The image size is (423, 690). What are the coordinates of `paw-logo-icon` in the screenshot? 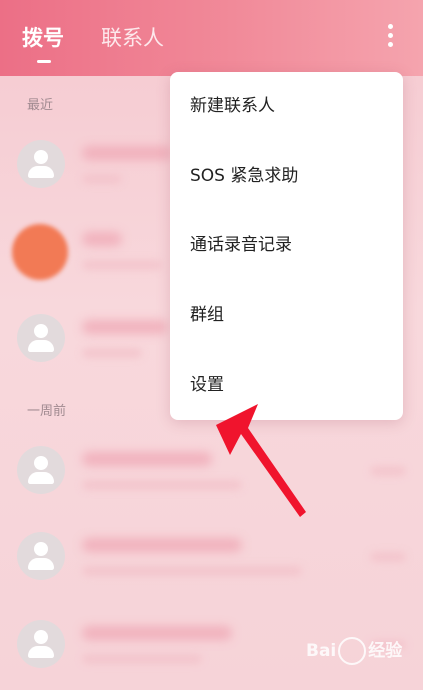 It's located at (352, 651).